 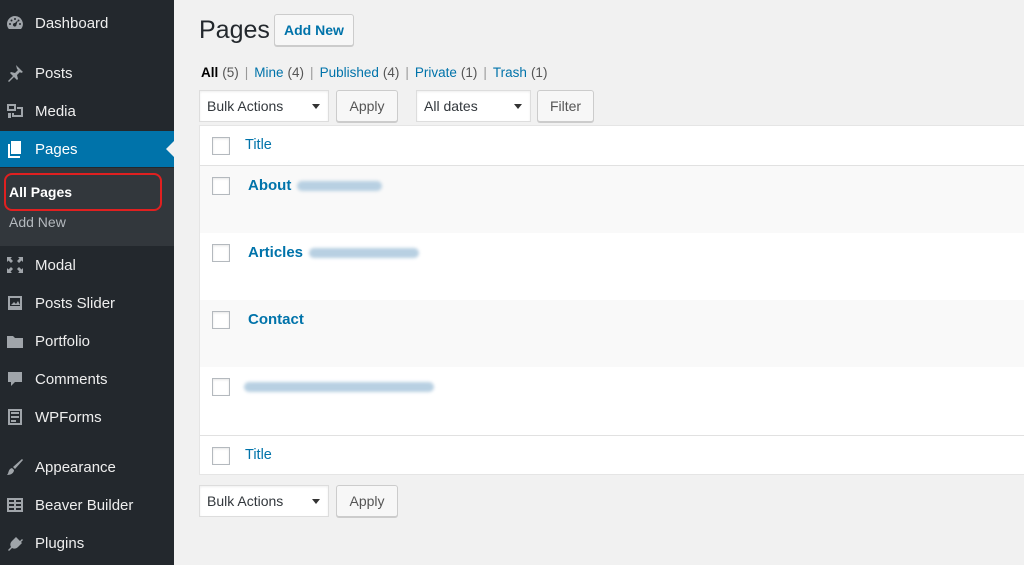 What do you see at coordinates (612, 455) in the screenshot?
I see `table-footer: Title` at bounding box center [612, 455].